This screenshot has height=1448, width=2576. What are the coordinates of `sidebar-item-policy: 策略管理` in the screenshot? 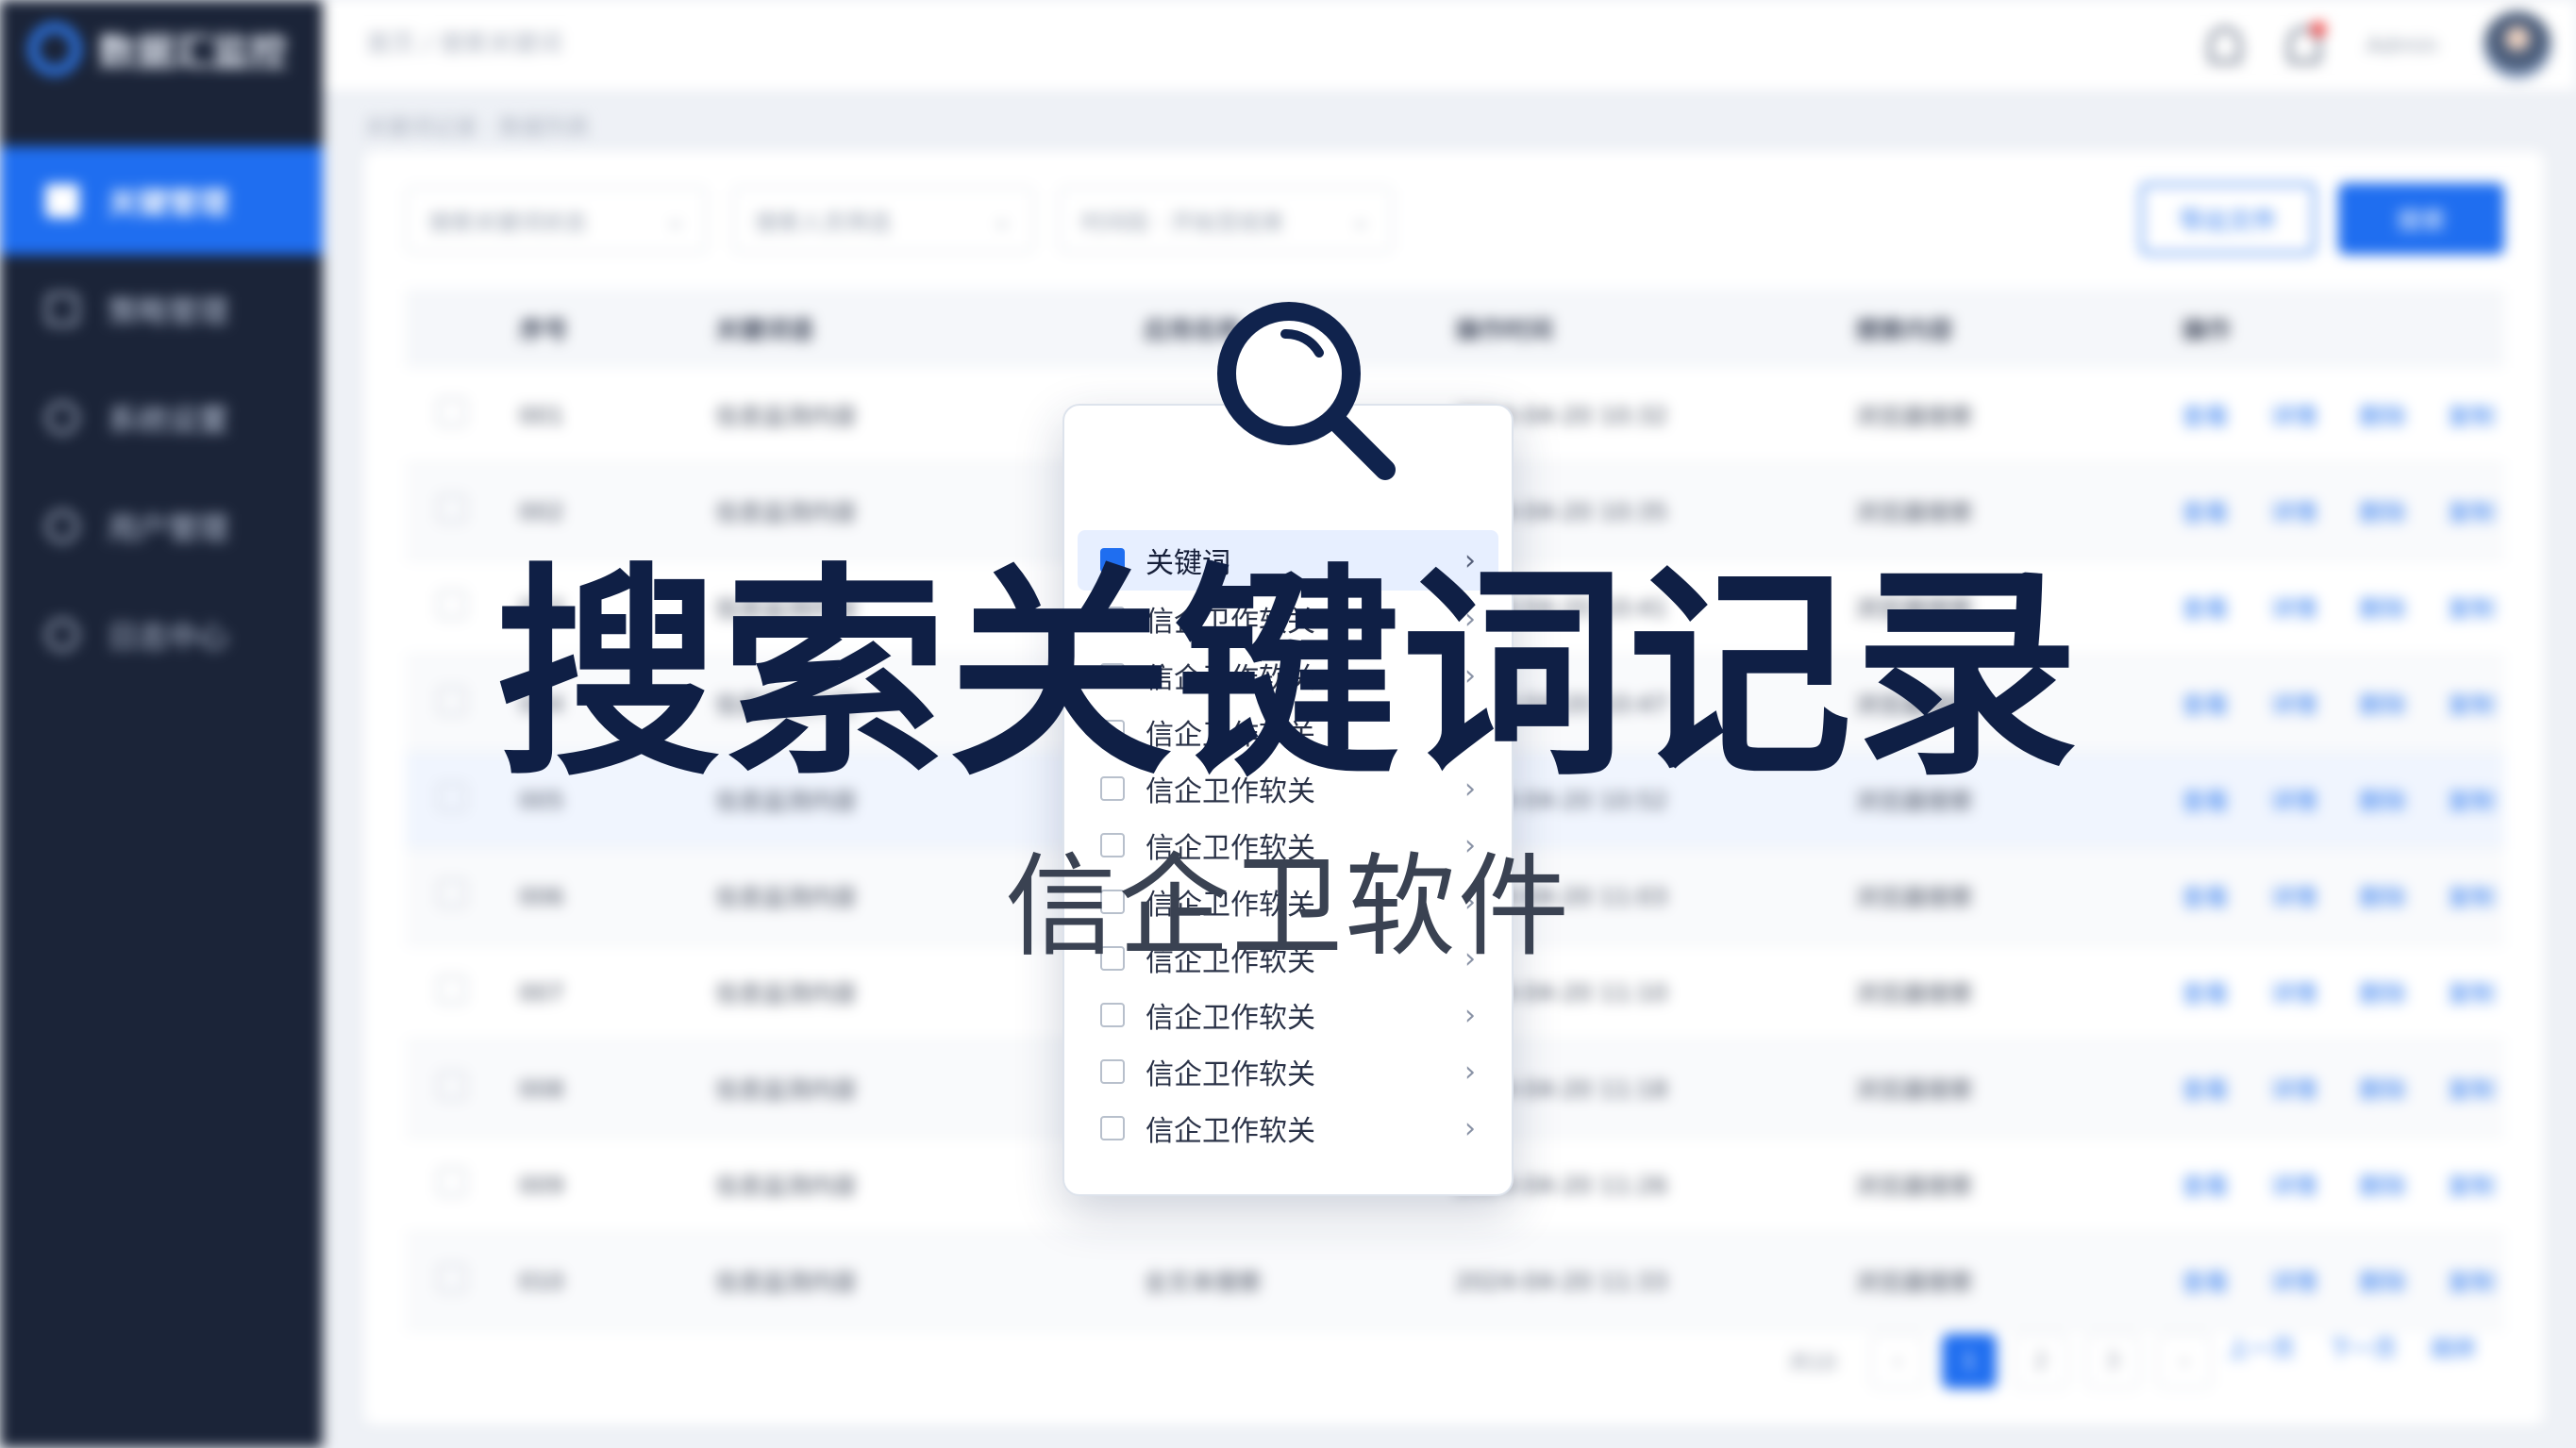 It's located at (161, 309).